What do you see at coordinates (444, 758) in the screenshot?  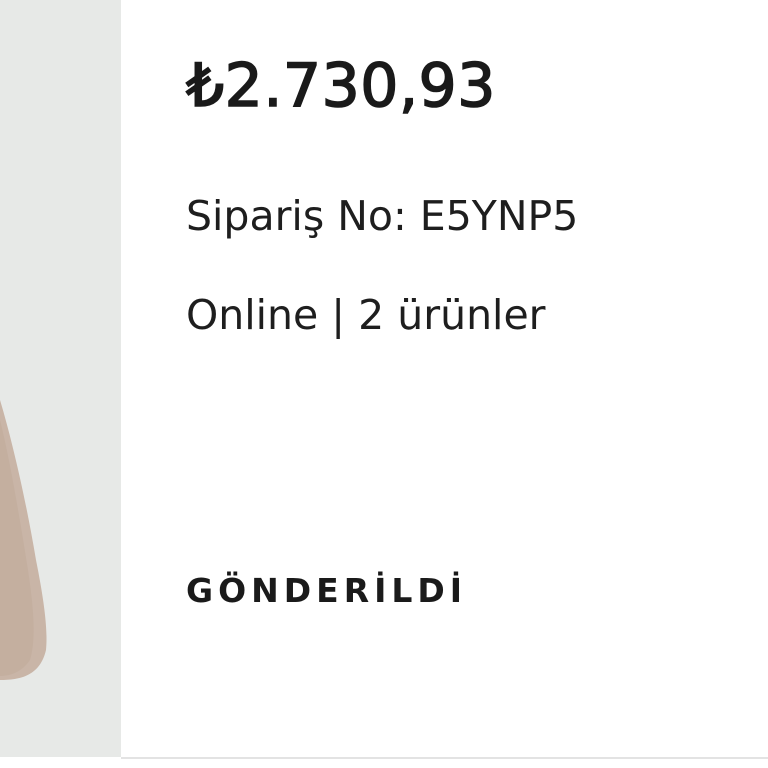 I see `card-divider` at bounding box center [444, 758].